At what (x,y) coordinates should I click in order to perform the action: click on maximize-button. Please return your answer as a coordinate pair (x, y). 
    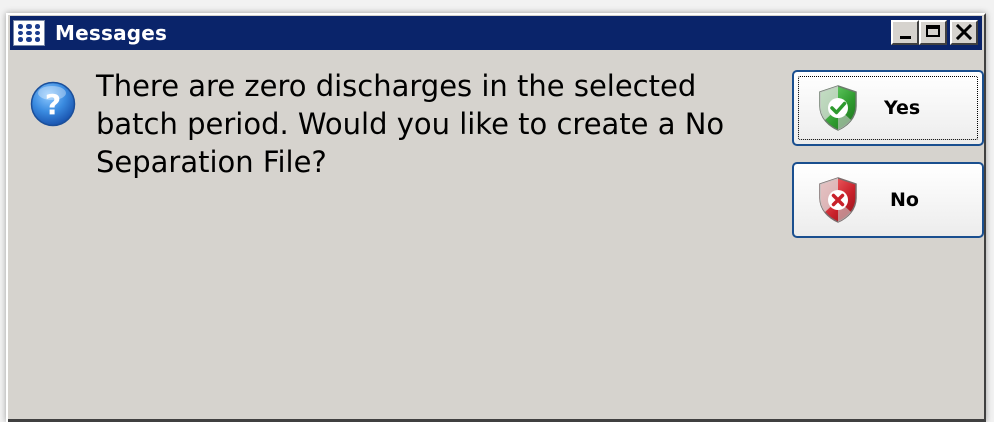
    Looking at the image, I should click on (933, 32).